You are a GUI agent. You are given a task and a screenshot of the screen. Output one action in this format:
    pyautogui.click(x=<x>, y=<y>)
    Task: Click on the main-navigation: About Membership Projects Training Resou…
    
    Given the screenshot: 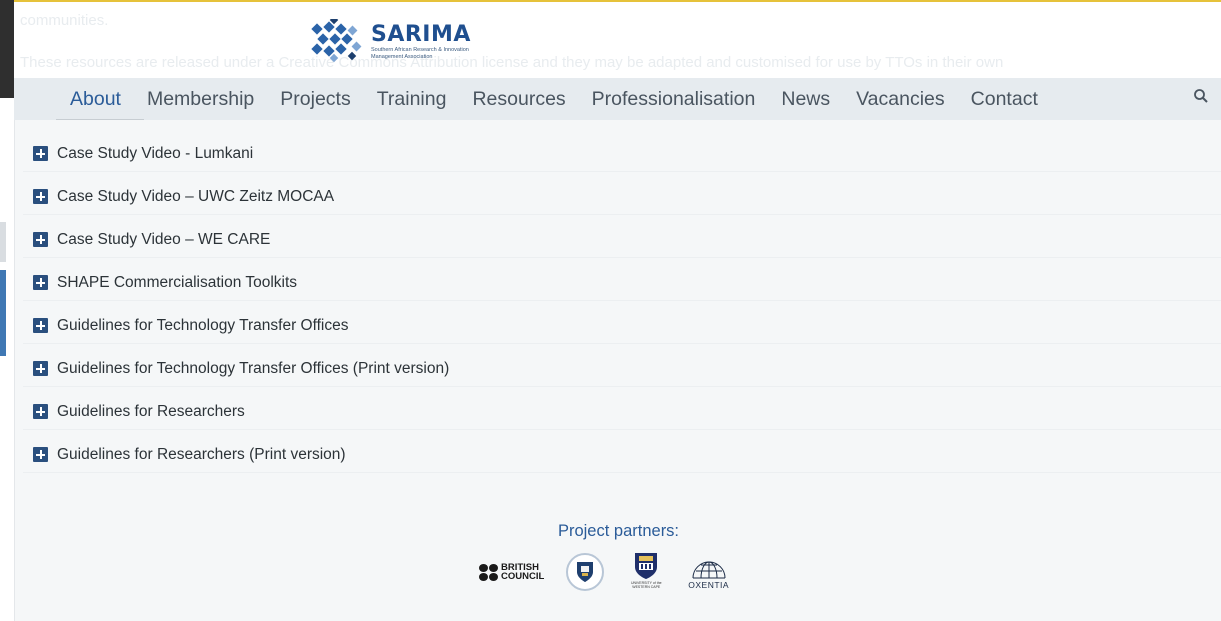 What is the action you would take?
    pyautogui.click(x=617, y=99)
    